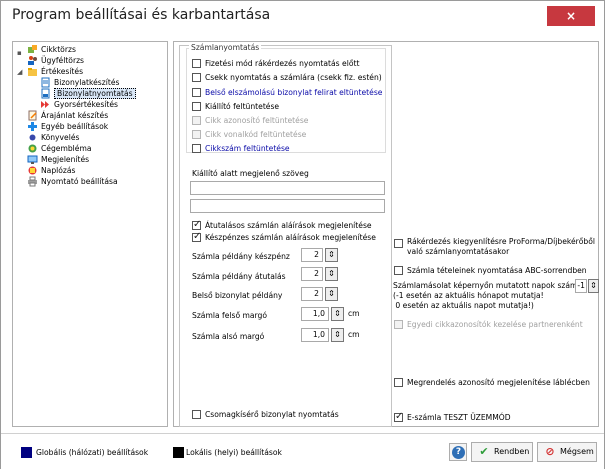 Image resolution: width=605 pixels, height=469 pixels. What do you see at coordinates (239, 276) in the screenshot?
I see `transfer-copies-label: Számla példány átutalás` at bounding box center [239, 276].